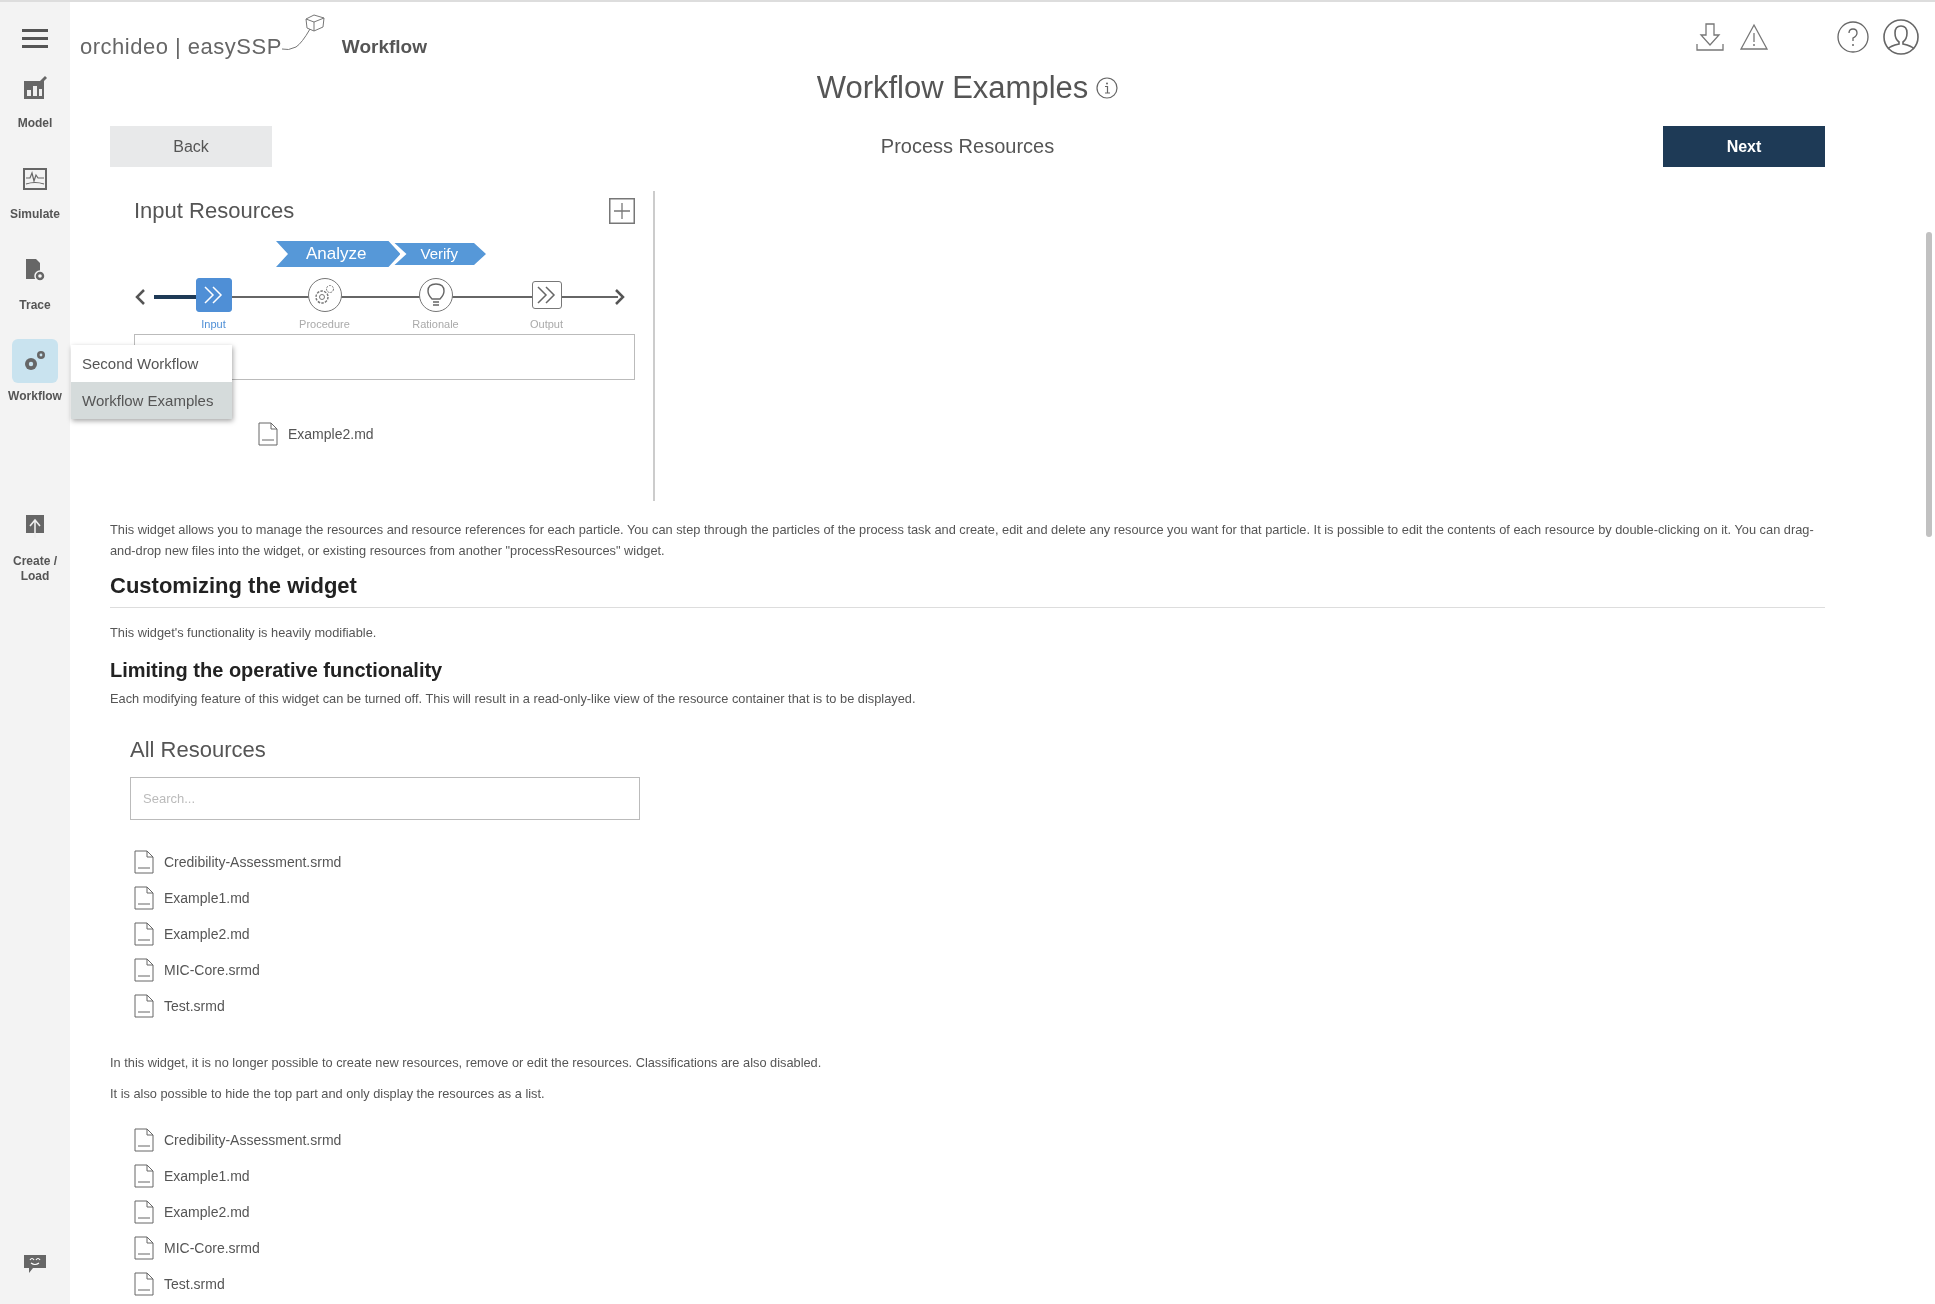 The width and height of the screenshot is (1935, 1304). I want to click on waveform-monitor-icon, so click(35, 179).